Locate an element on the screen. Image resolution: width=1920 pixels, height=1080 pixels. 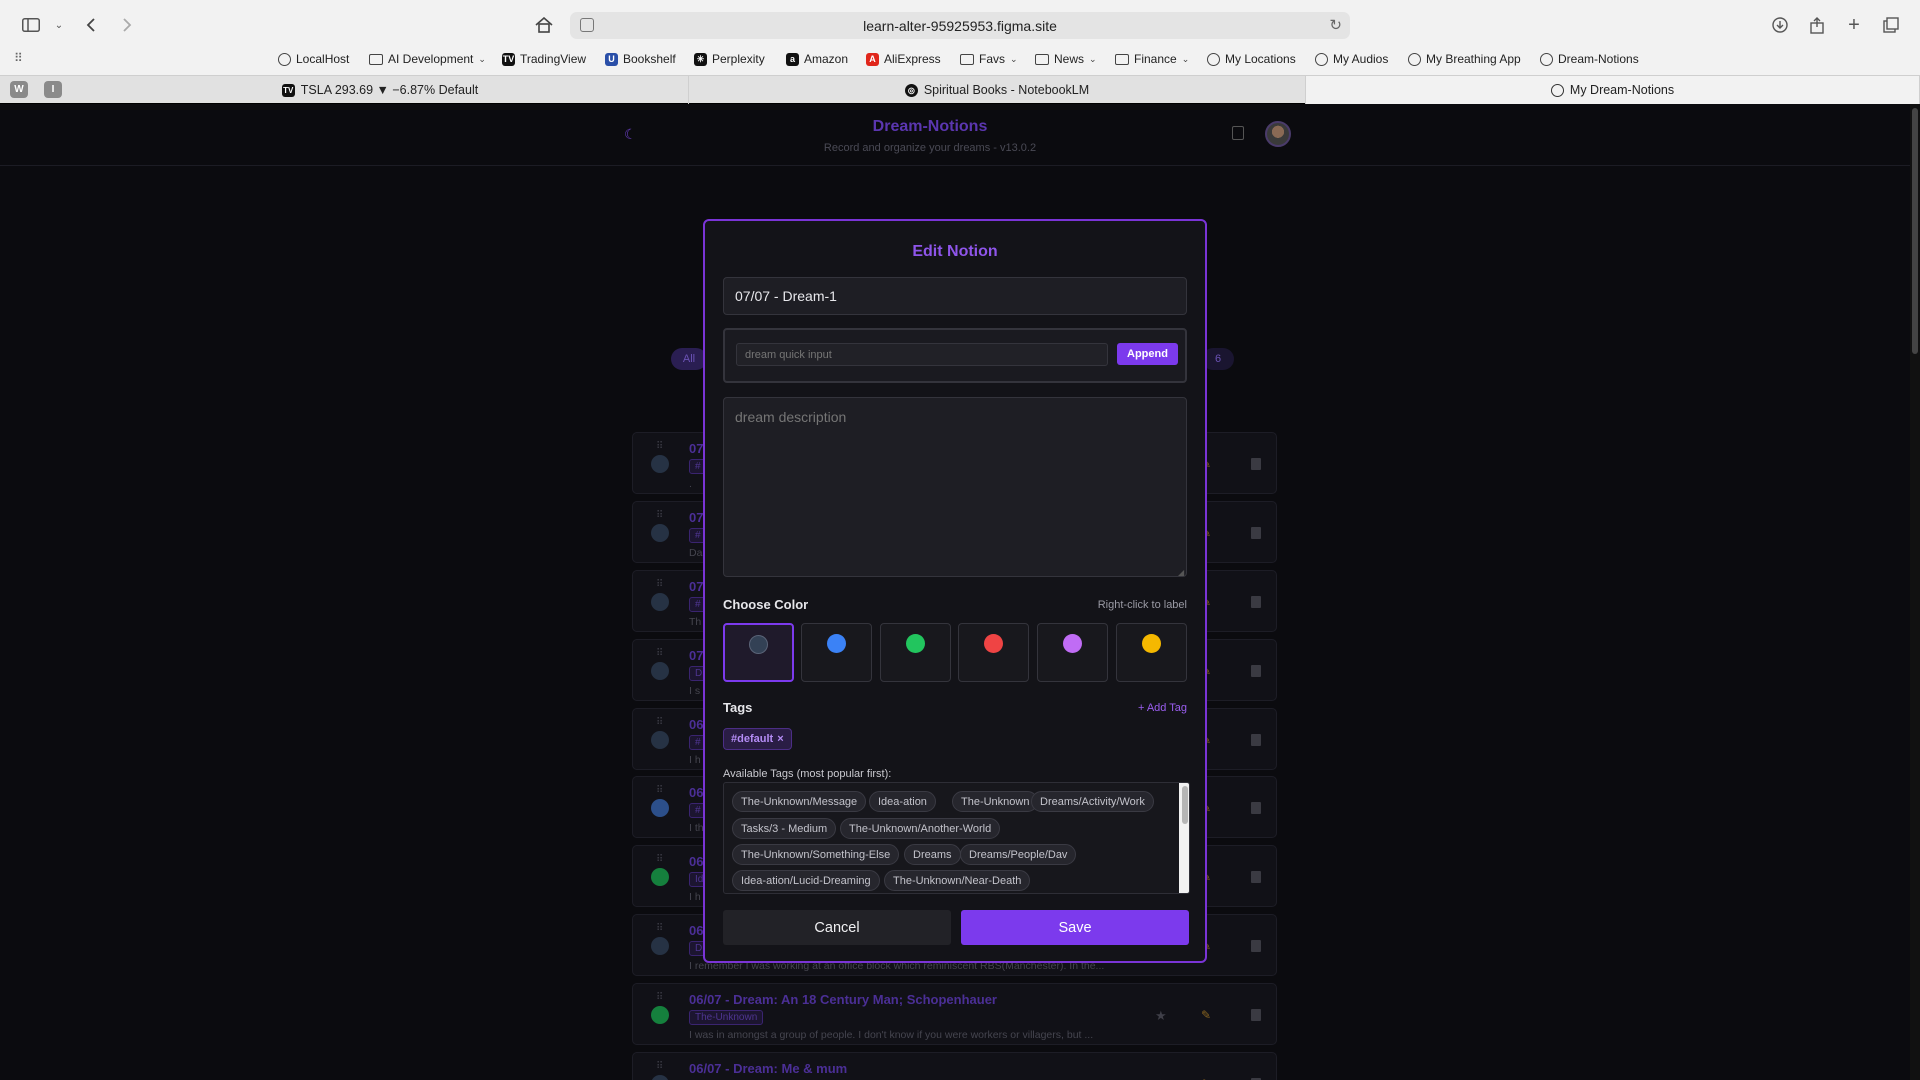
available-tag: The-Unknown/Something-Else is located at coordinates (816, 854).